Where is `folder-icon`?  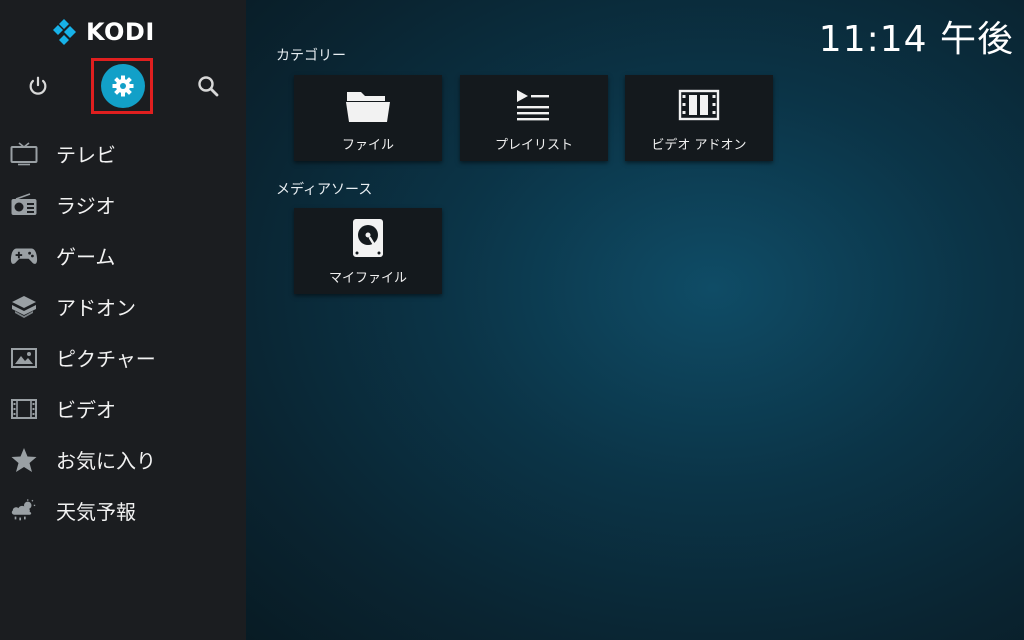 folder-icon is located at coordinates (368, 105).